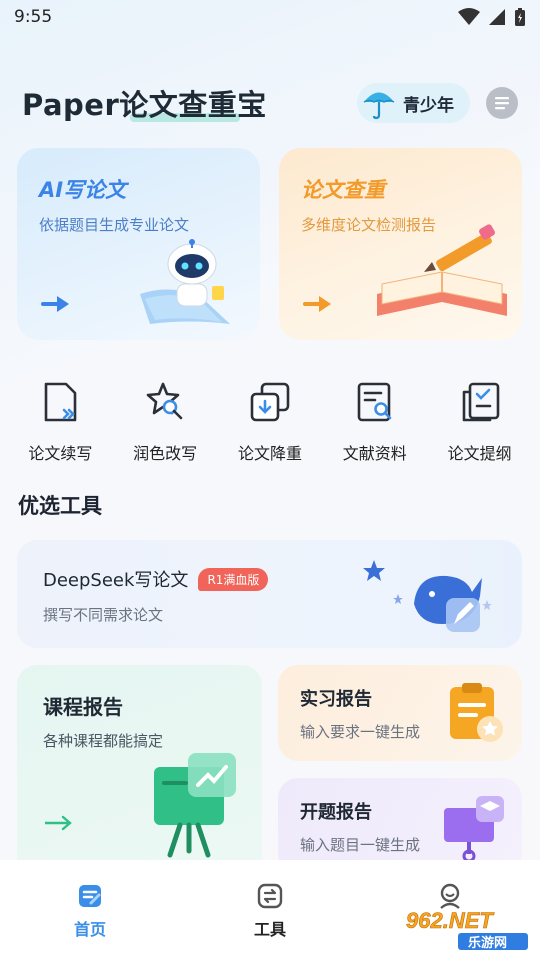 Image resolution: width=540 pixels, height=960 pixels. Describe the element at coordinates (138, 244) in the screenshot. I see `ai-write-card: AI写论文 依据题目生成专业论文` at that location.